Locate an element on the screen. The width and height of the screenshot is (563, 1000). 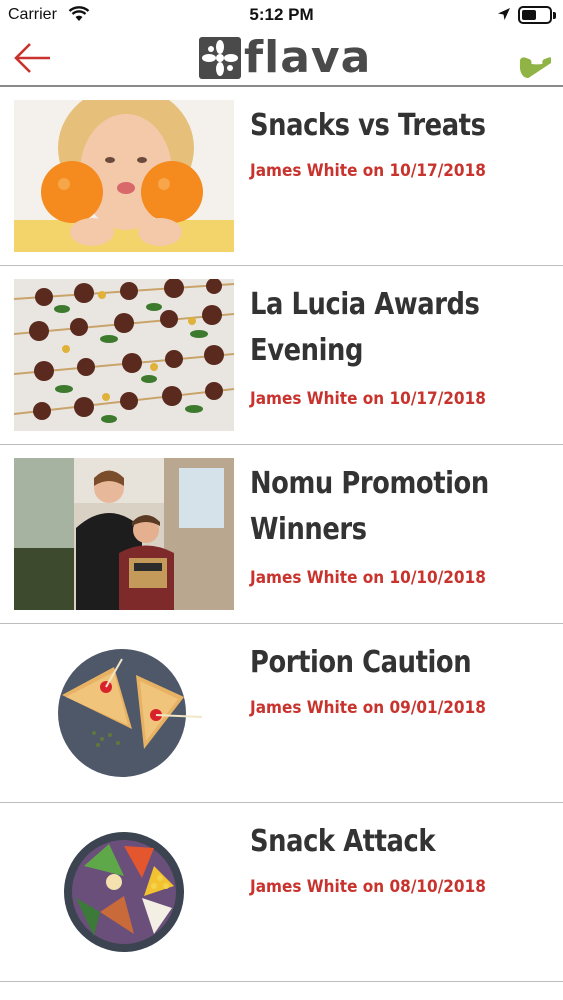
phone-button is located at coordinates (528, 60).